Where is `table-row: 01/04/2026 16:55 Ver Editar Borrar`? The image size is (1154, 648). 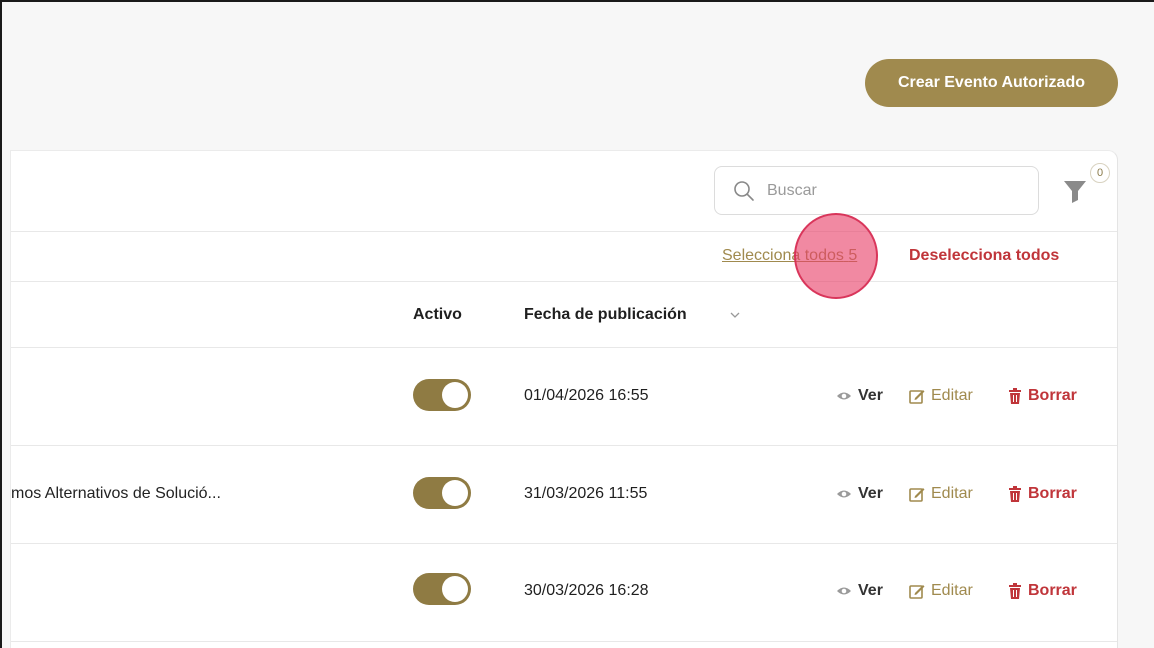
table-row: 01/04/2026 16:55 Ver Editar Borrar is located at coordinates (564, 396).